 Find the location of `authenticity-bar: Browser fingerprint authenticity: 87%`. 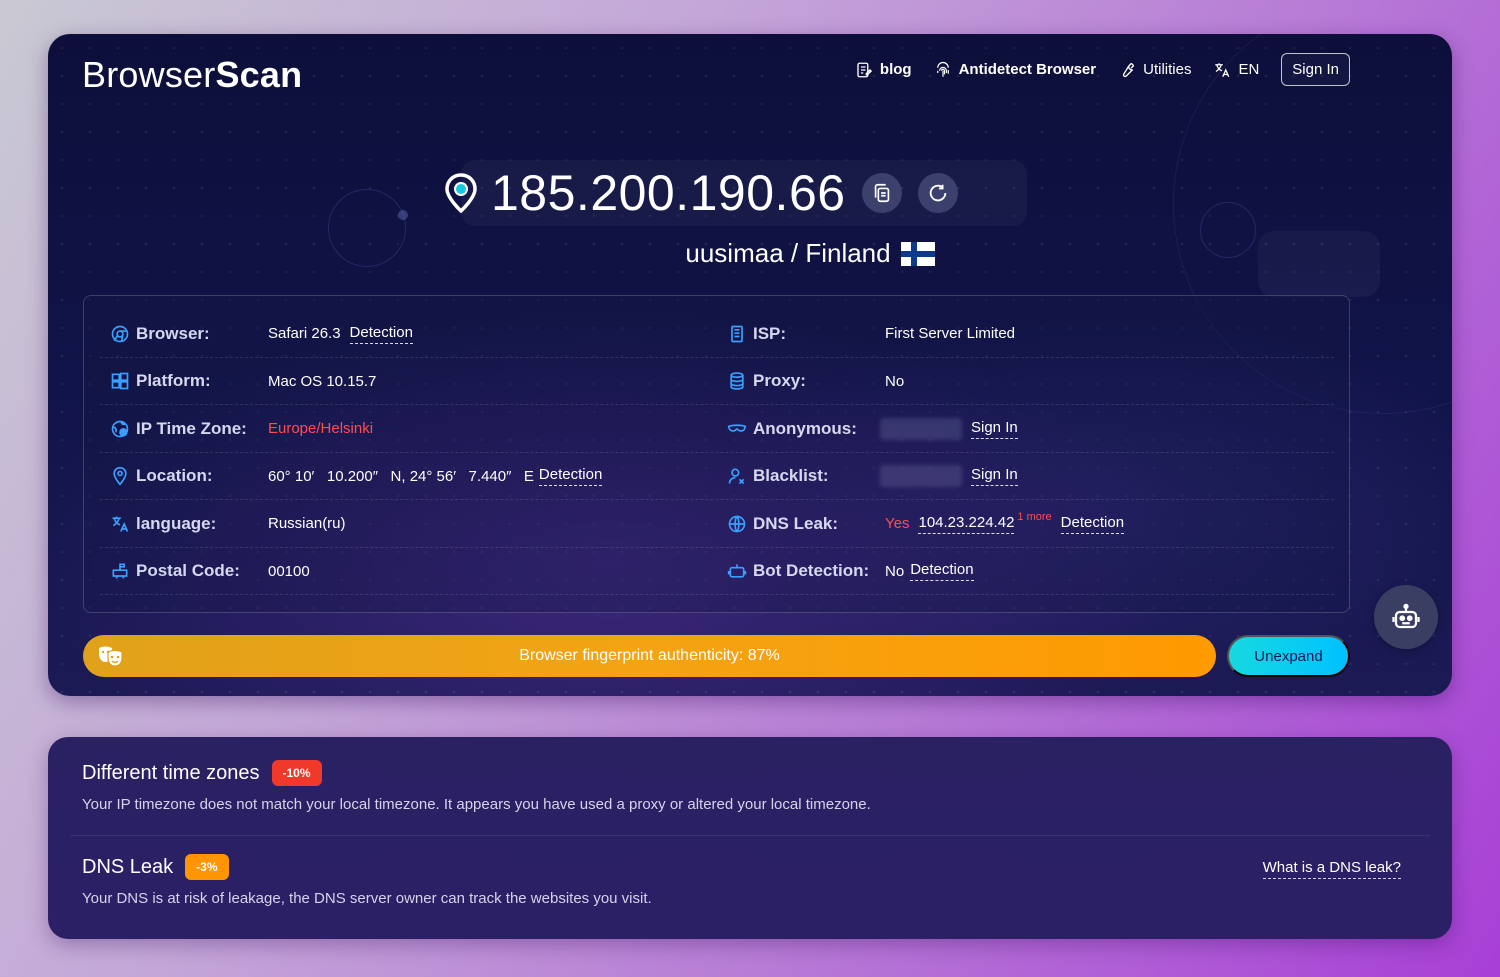

authenticity-bar: Browser fingerprint authenticity: 87% is located at coordinates (649, 656).